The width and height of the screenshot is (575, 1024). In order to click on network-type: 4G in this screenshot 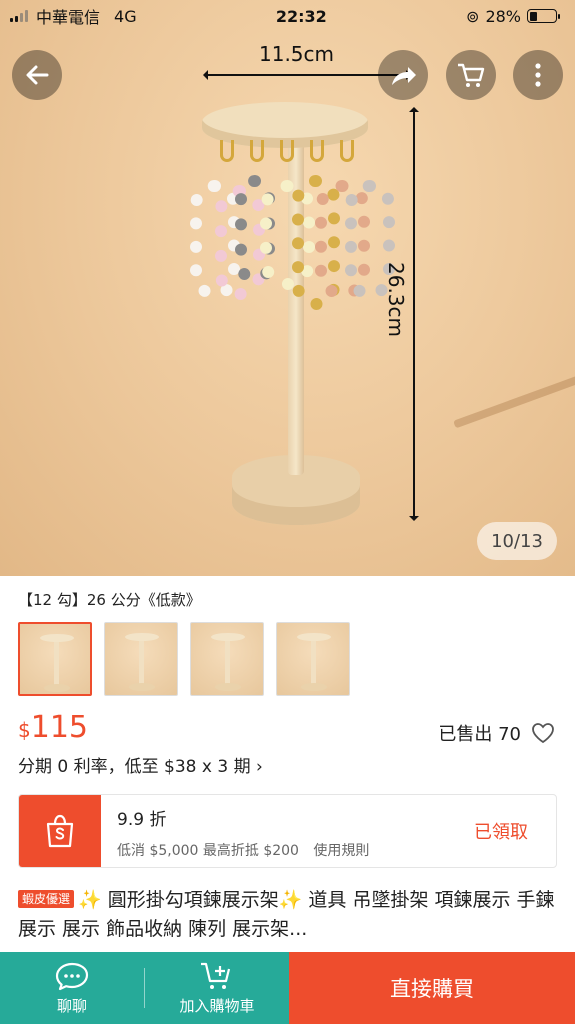, I will do `click(125, 16)`.